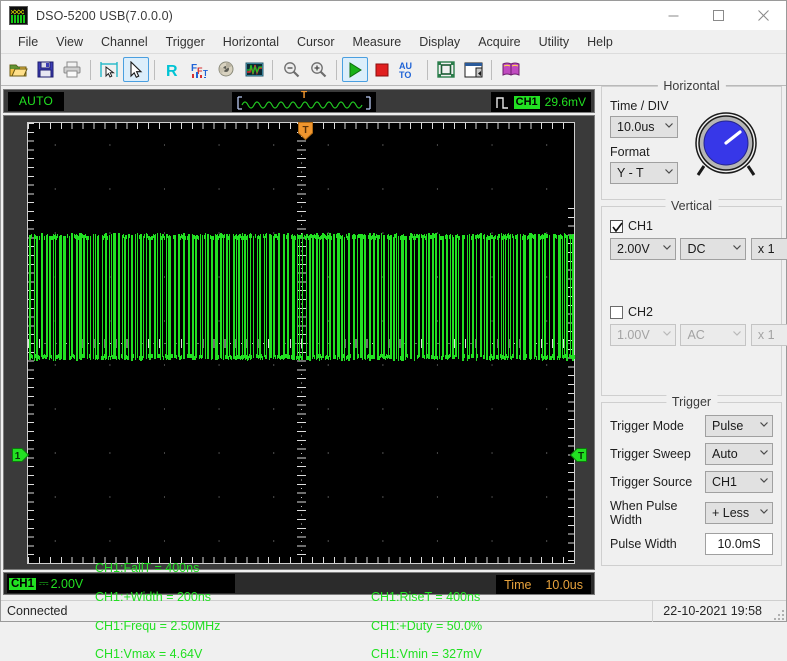 The image size is (787, 661). Describe the element at coordinates (650, 454) in the screenshot. I see `trigger-sweep-label: Trigger Sweep` at that location.